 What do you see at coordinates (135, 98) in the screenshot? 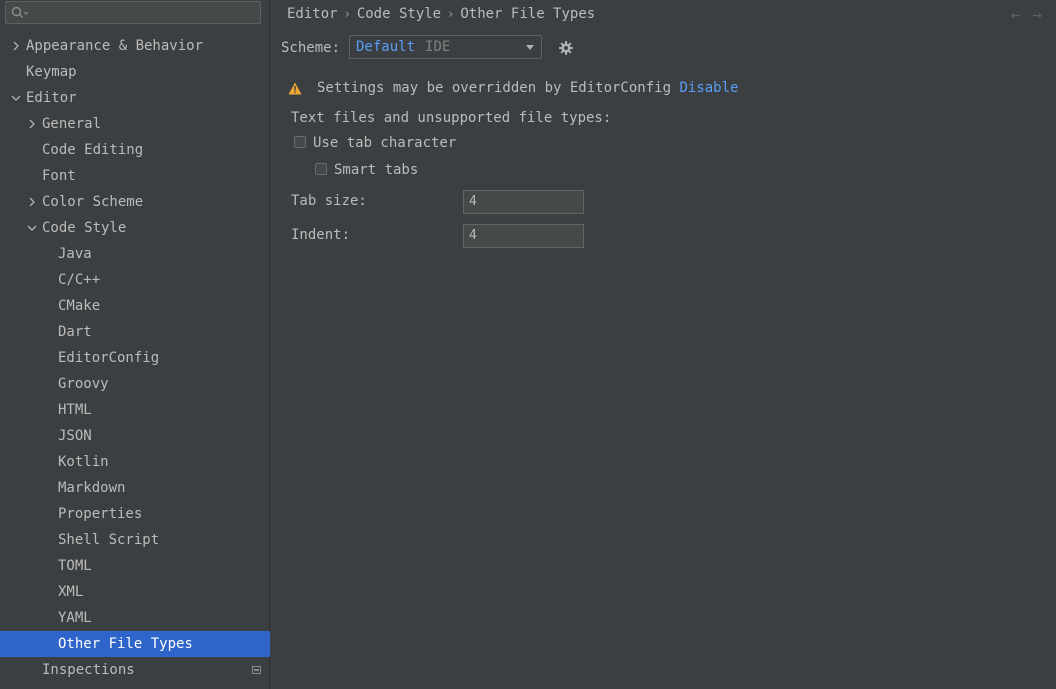
I see `sidebar-item-editor: Editor` at bounding box center [135, 98].